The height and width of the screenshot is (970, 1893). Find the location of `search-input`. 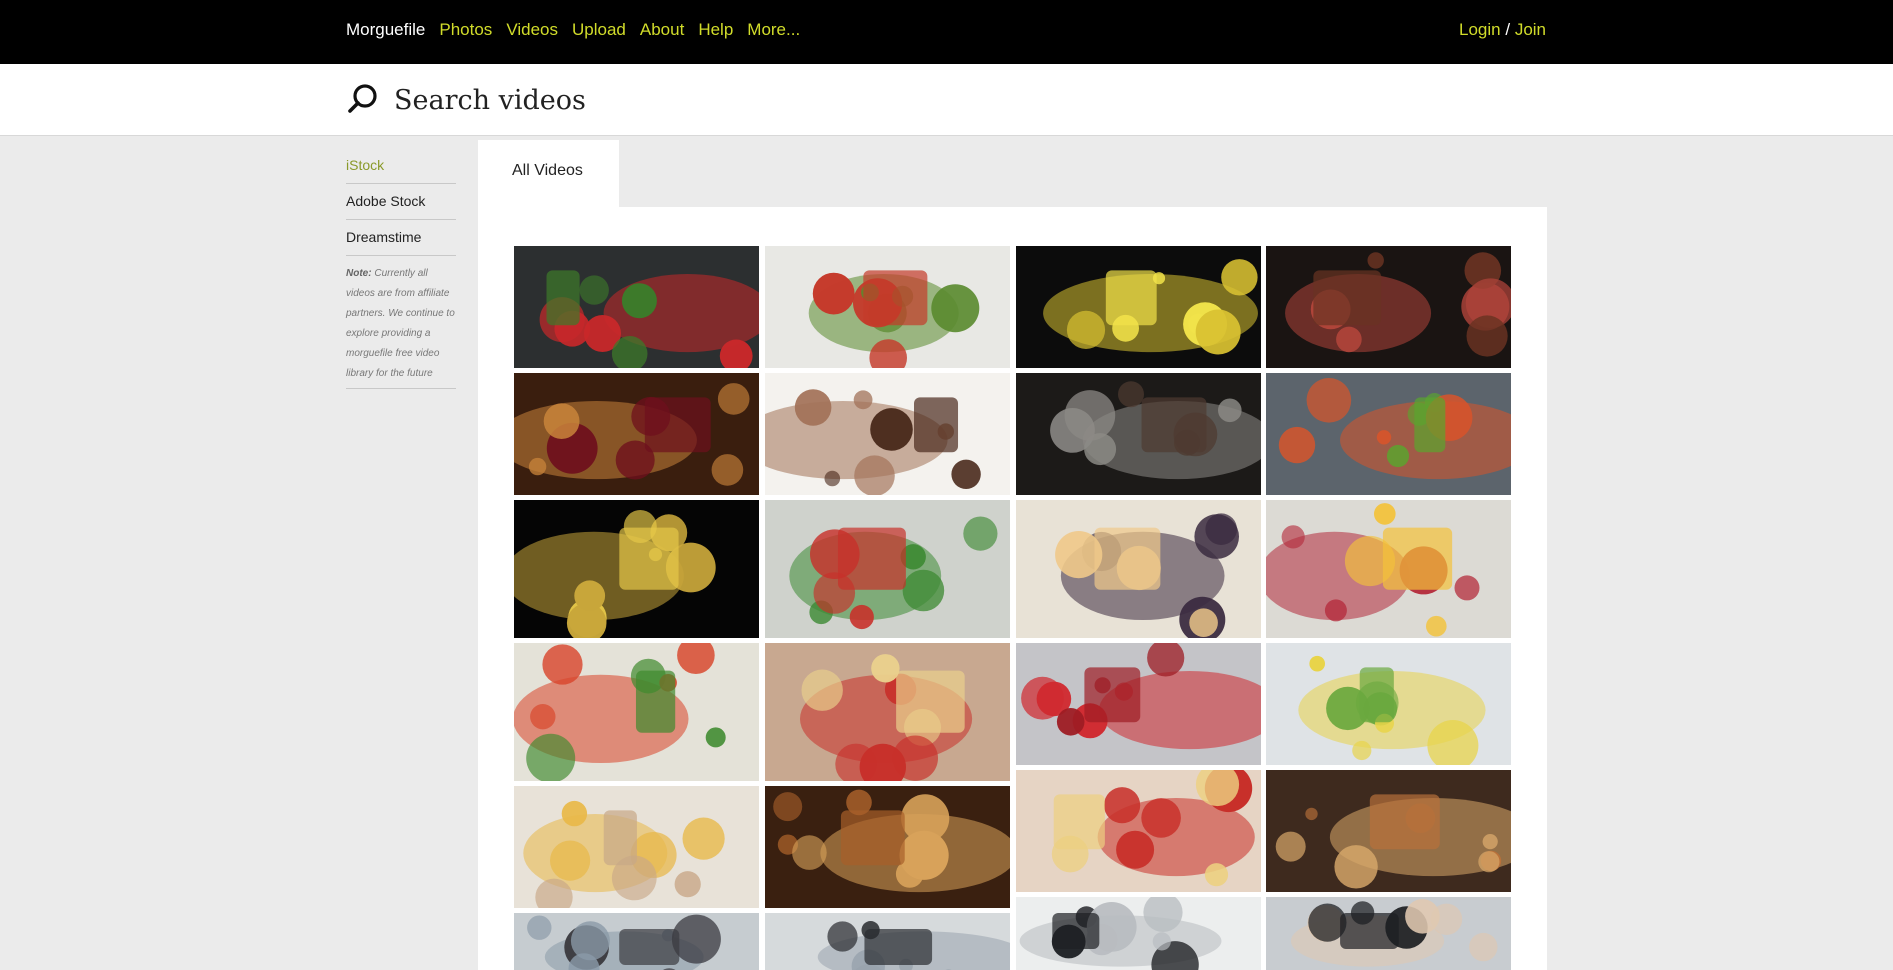

search-input is located at coordinates (744, 100).